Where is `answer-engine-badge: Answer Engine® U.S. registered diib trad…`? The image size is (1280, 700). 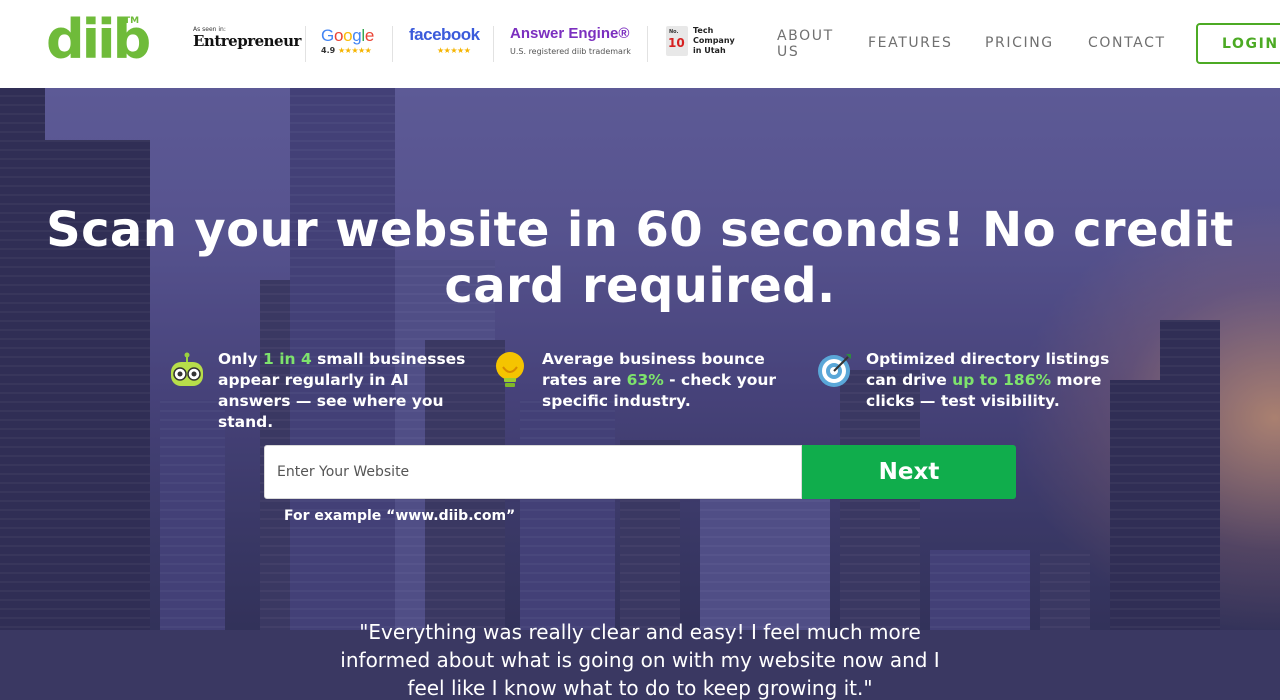 answer-engine-badge: Answer Engine® U.S. registered diib trad… is located at coordinates (575, 42).